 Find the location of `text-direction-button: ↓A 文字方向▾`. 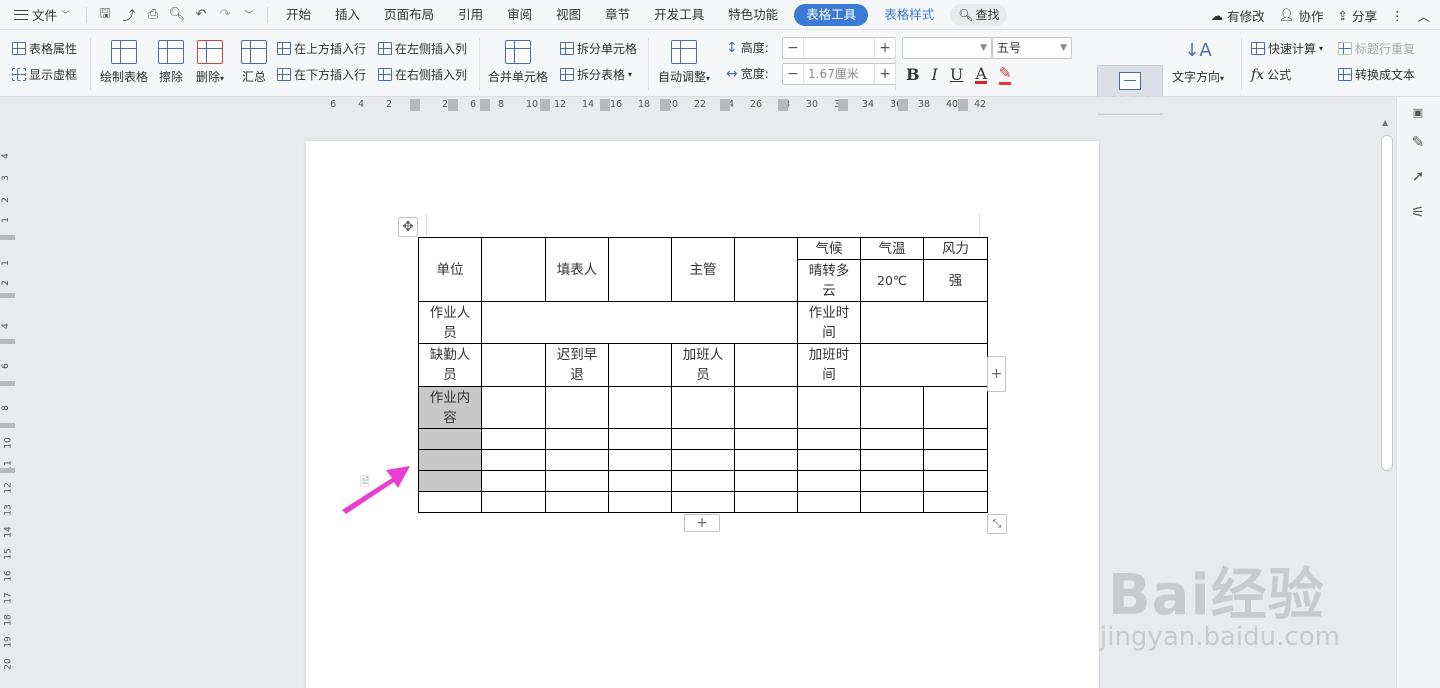

text-direction-button: ↓A 文字方向▾ is located at coordinates (1198, 62).